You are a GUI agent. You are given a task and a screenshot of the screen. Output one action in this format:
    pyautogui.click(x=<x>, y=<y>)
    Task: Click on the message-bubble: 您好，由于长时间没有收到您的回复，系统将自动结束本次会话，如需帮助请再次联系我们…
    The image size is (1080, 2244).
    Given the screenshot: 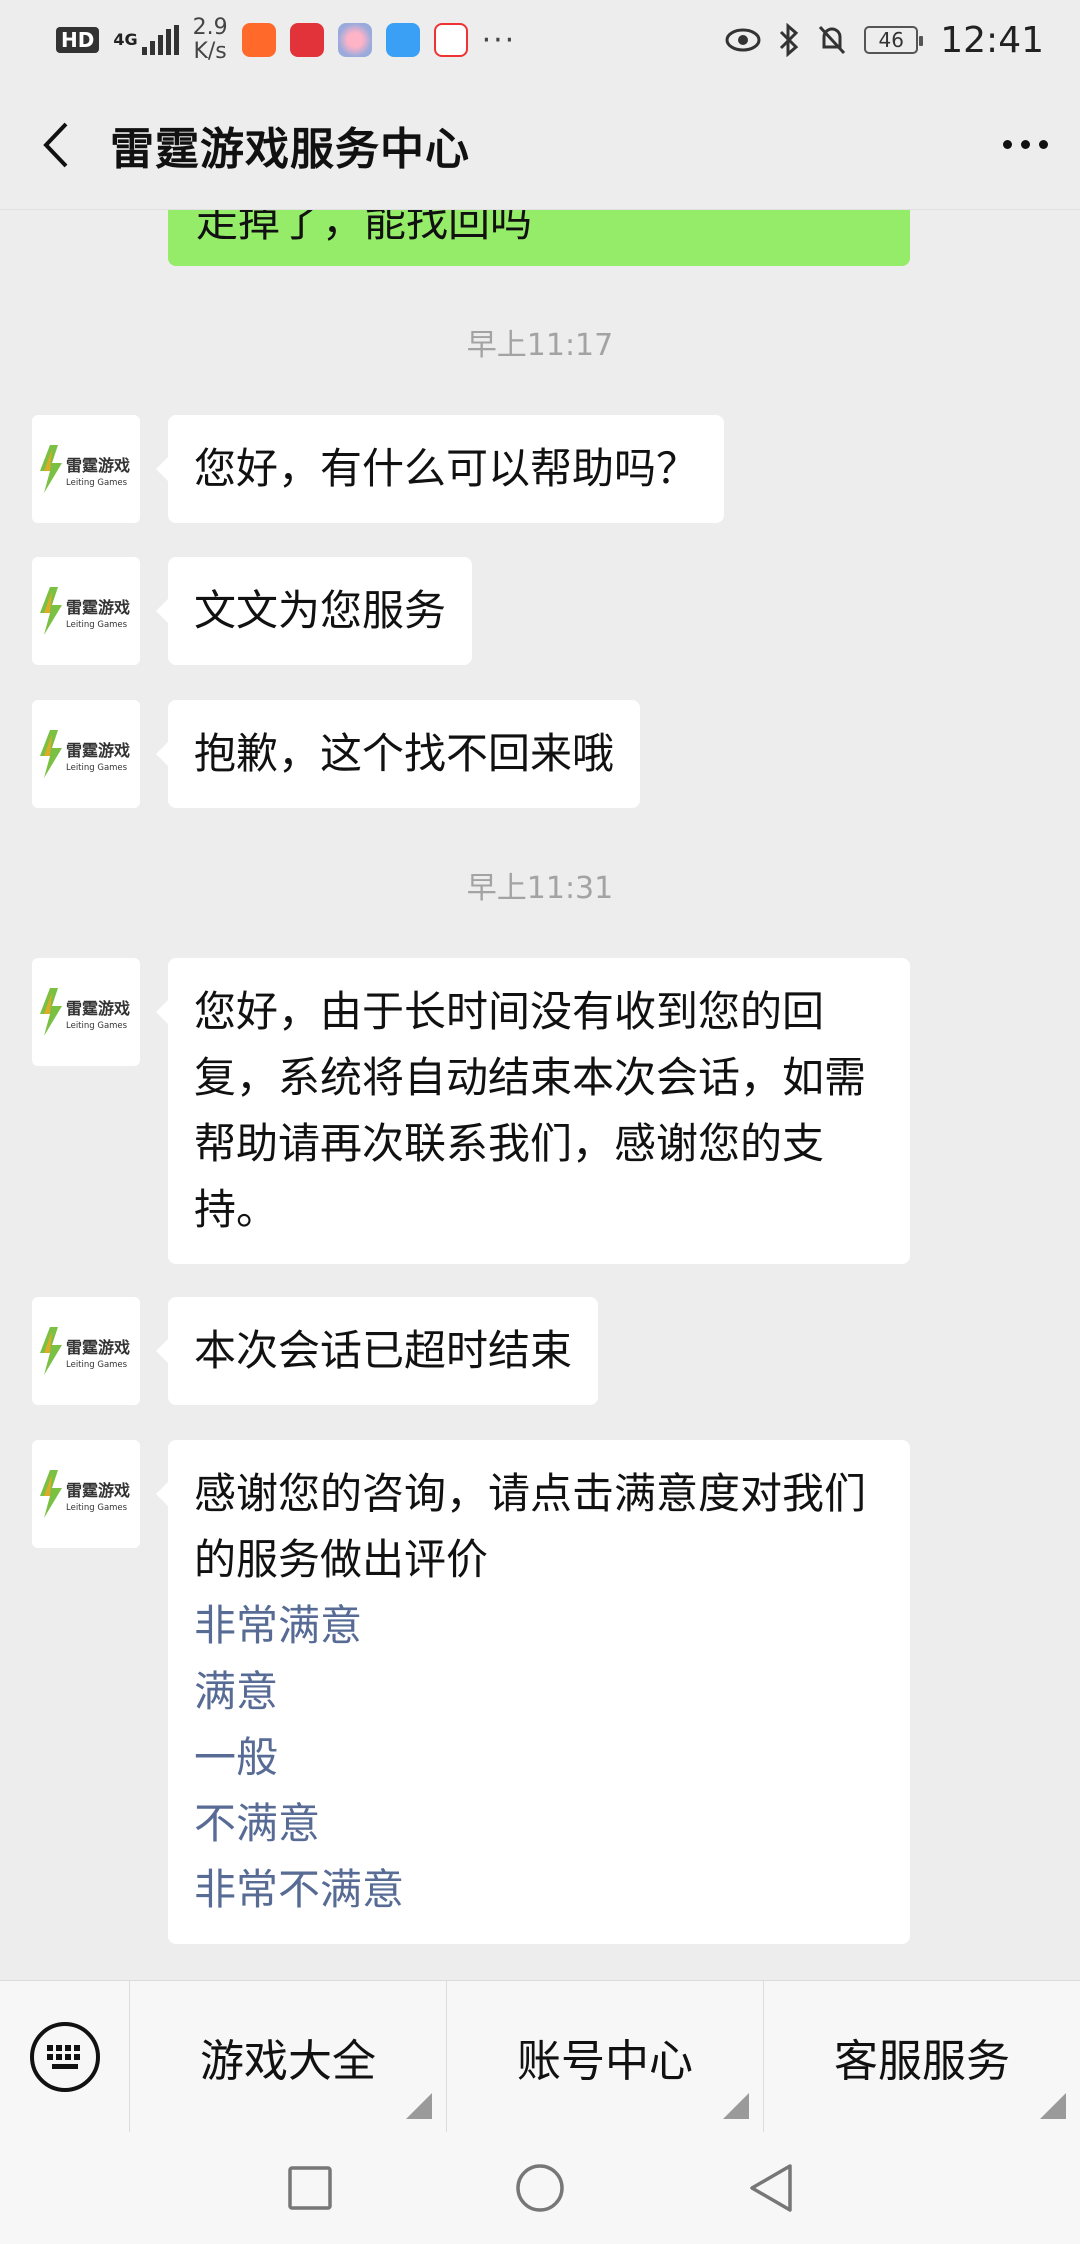 What is the action you would take?
    pyautogui.click(x=533, y=1111)
    